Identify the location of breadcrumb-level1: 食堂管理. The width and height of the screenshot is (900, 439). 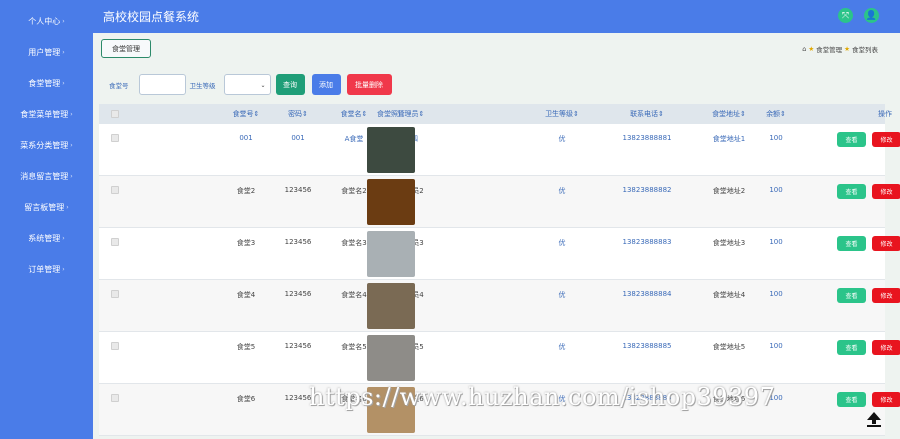
(829, 49).